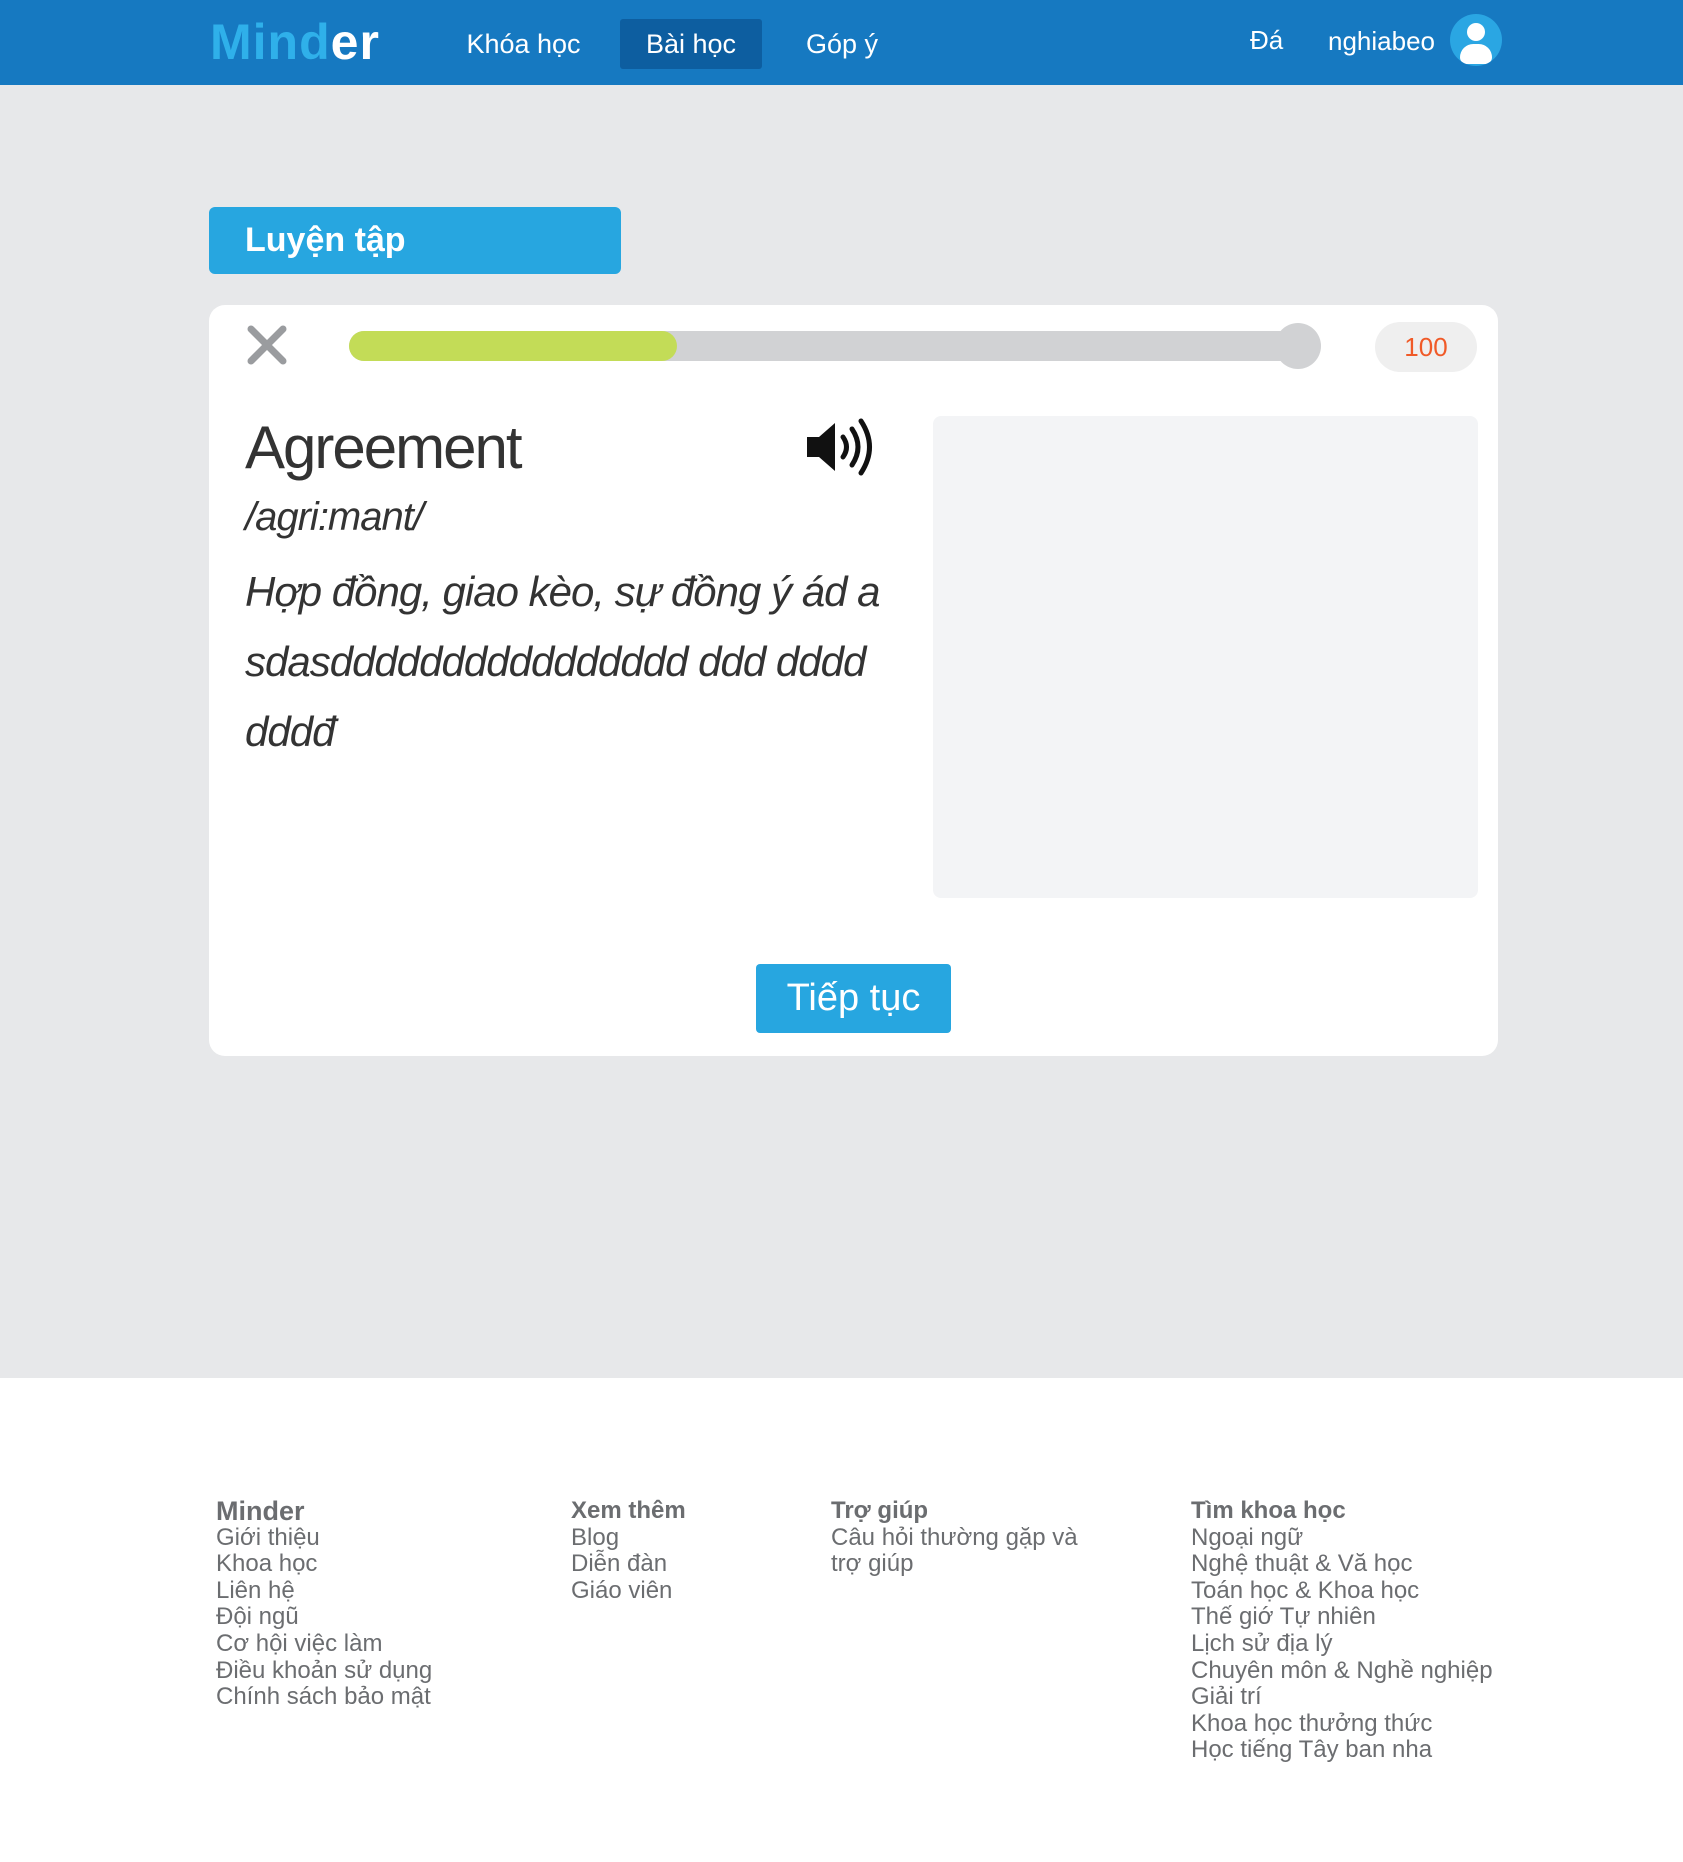 Image resolution: width=1683 pixels, height=1862 pixels. Describe the element at coordinates (1342, 1750) in the screenshot. I see `footer-link: Học tiếng Tây ban nha` at that location.